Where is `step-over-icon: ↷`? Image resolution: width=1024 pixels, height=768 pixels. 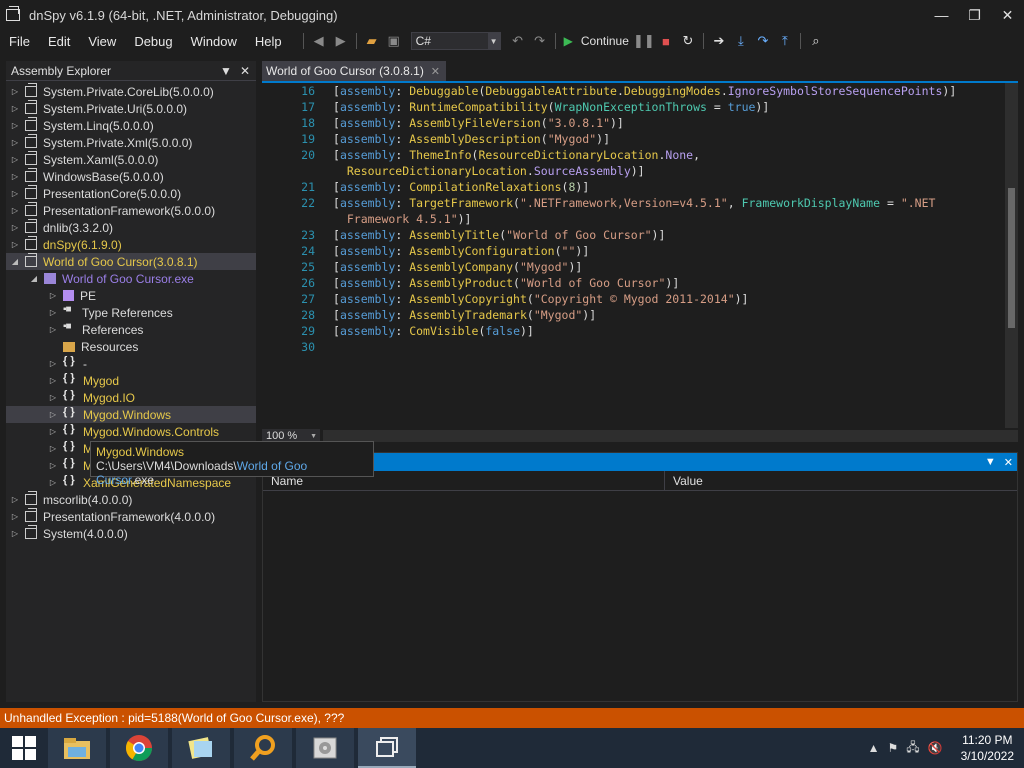 step-over-icon: ↷ is located at coordinates (763, 41).